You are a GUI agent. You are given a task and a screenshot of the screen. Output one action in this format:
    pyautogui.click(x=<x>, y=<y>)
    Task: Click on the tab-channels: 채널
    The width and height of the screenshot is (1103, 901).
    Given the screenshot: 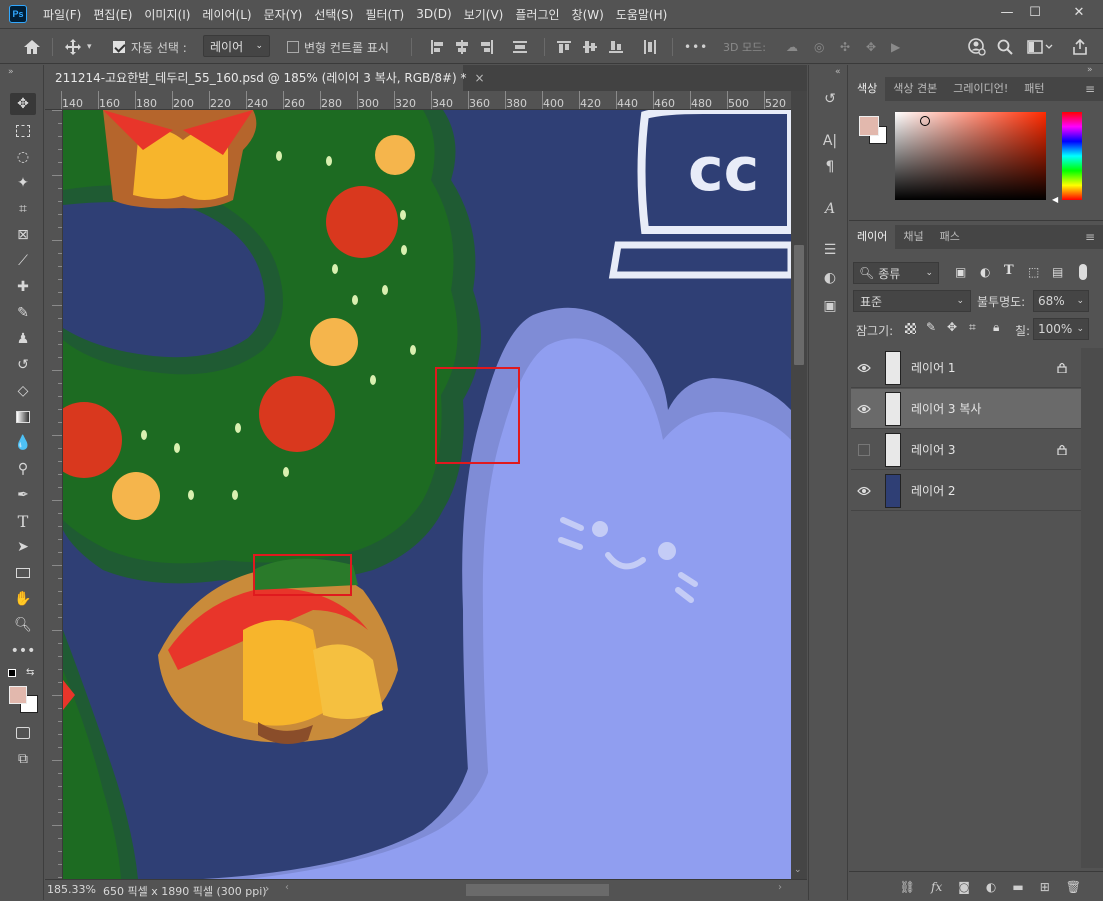 What is the action you would take?
    pyautogui.click(x=913, y=237)
    